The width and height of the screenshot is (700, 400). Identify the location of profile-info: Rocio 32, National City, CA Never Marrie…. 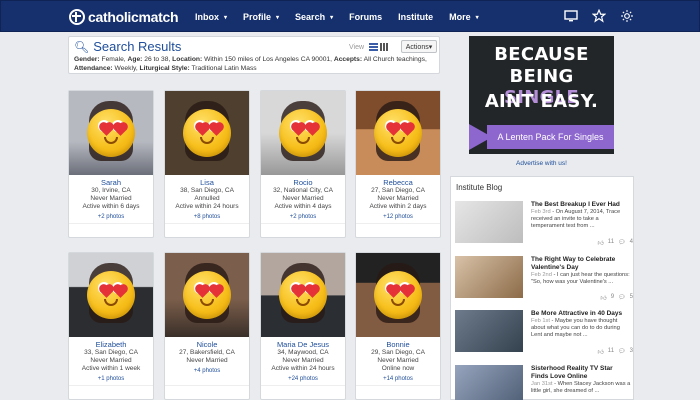
(303, 198).